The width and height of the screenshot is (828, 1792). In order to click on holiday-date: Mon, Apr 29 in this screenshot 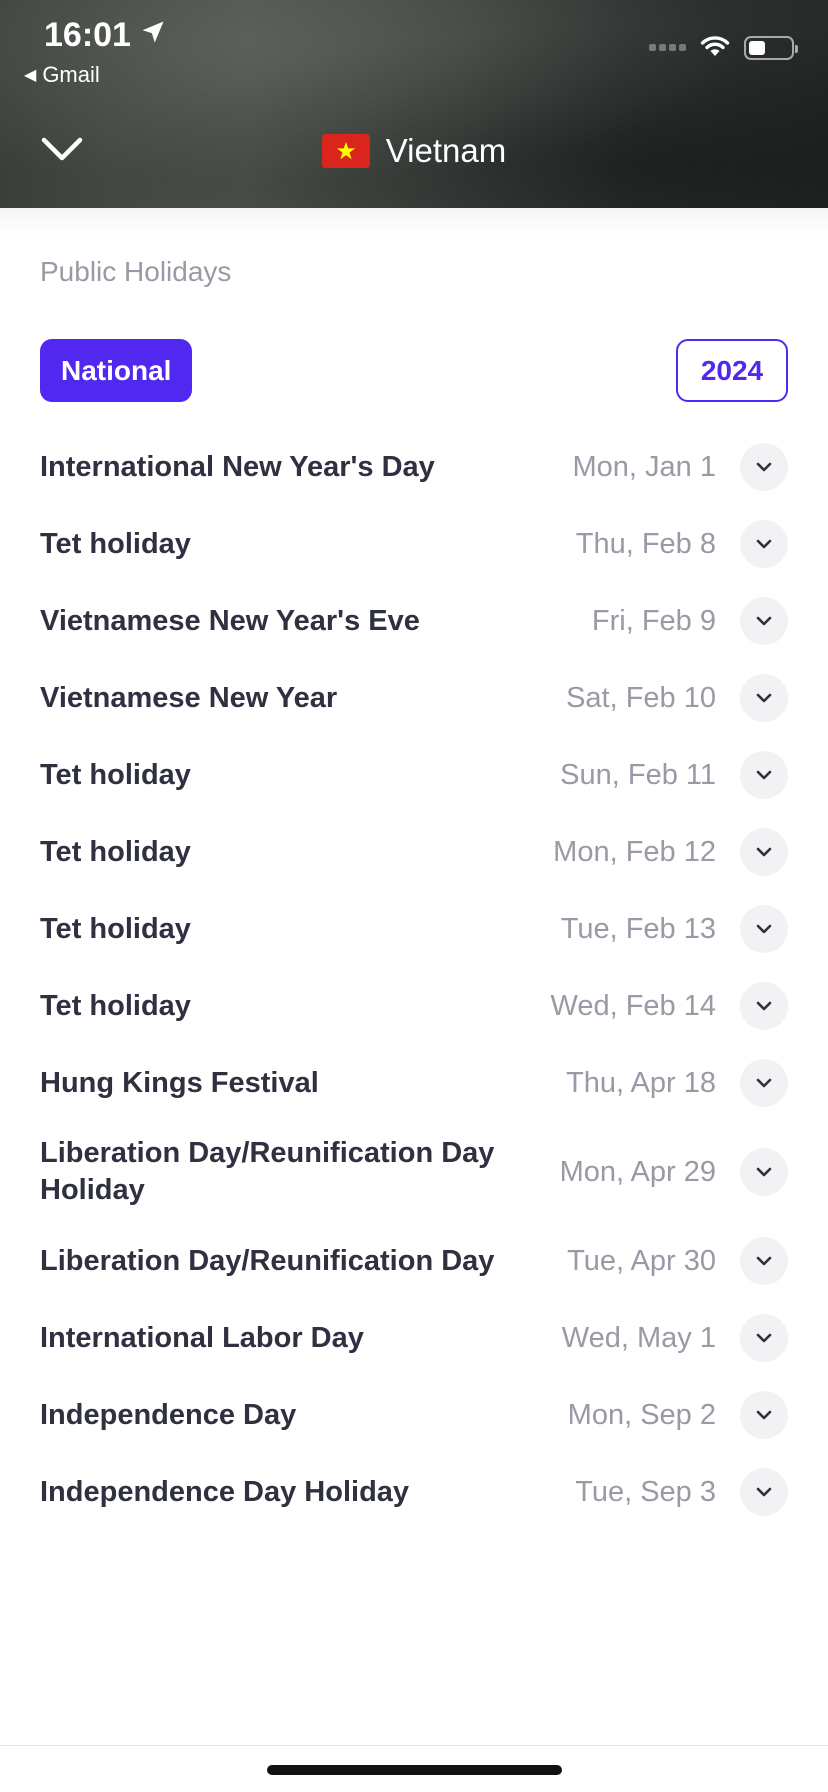, I will do `click(637, 1171)`.